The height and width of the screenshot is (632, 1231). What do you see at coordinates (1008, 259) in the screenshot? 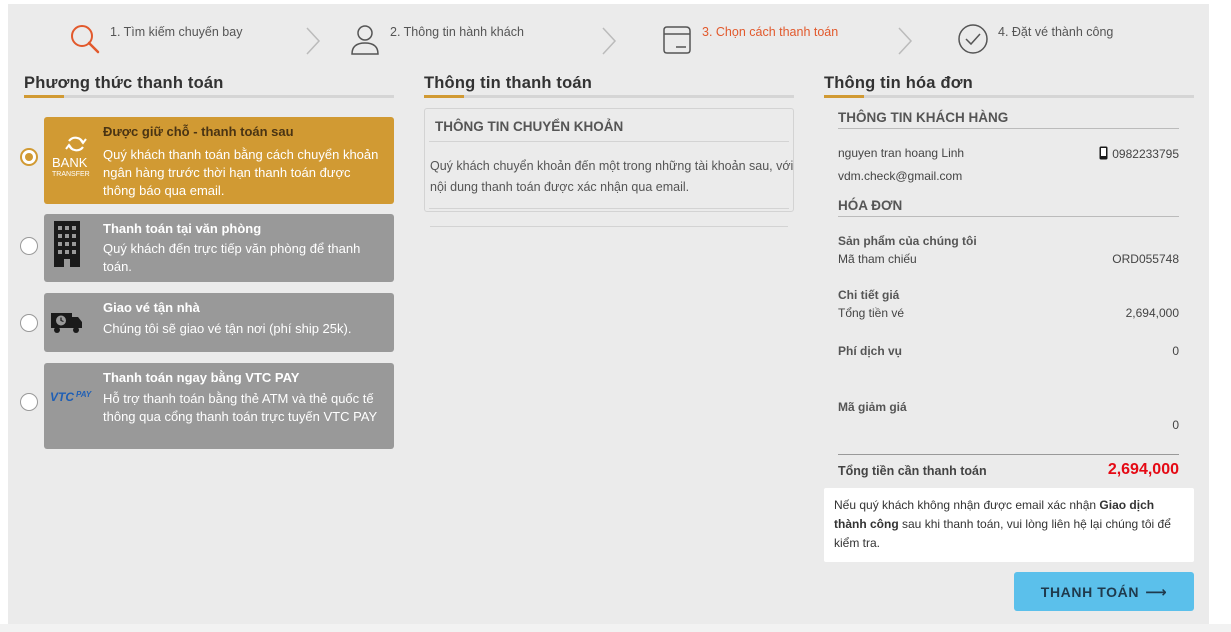
I see `reference-row: Mã tham chiếu ORD055748` at bounding box center [1008, 259].